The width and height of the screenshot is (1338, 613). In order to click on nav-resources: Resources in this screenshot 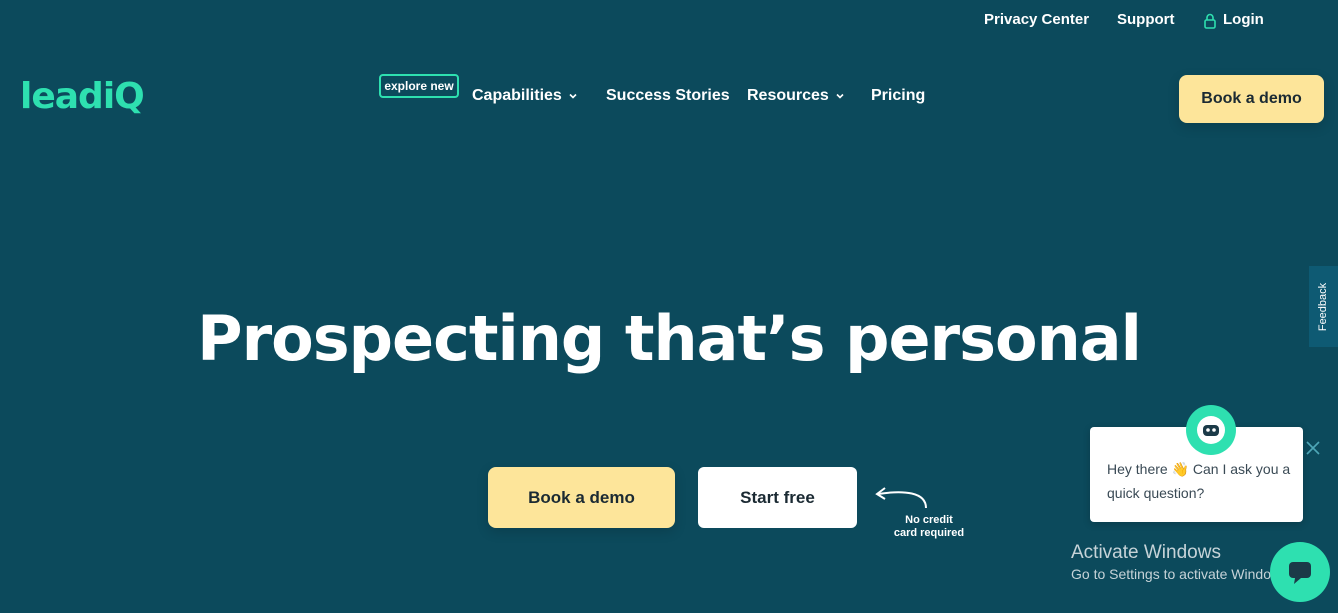, I will do `click(796, 96)`.